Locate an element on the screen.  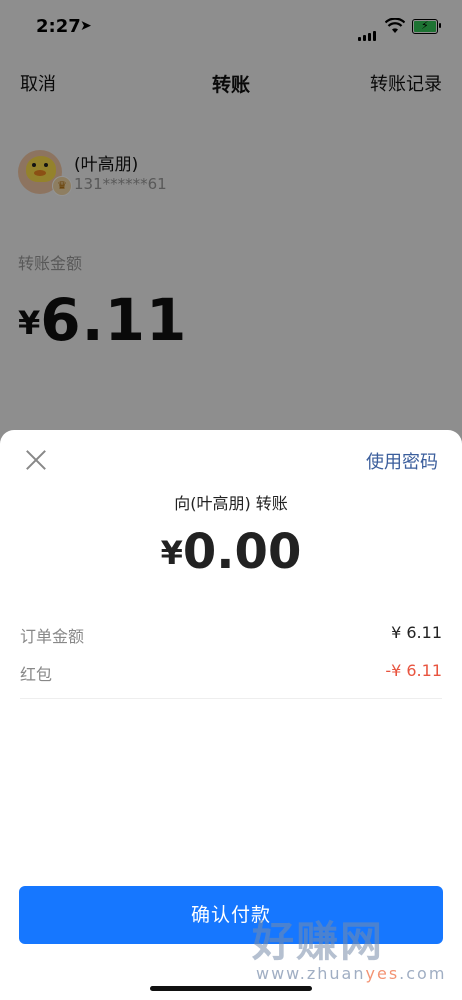
red-packet-row: 红包 -¥ 6.11 is located at coordinates (231, 674).